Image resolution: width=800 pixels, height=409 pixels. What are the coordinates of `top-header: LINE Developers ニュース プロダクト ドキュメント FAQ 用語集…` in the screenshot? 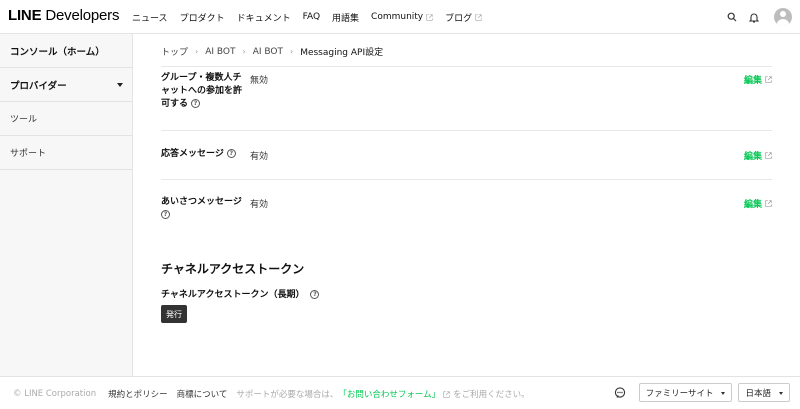 It's located at (400, 17).